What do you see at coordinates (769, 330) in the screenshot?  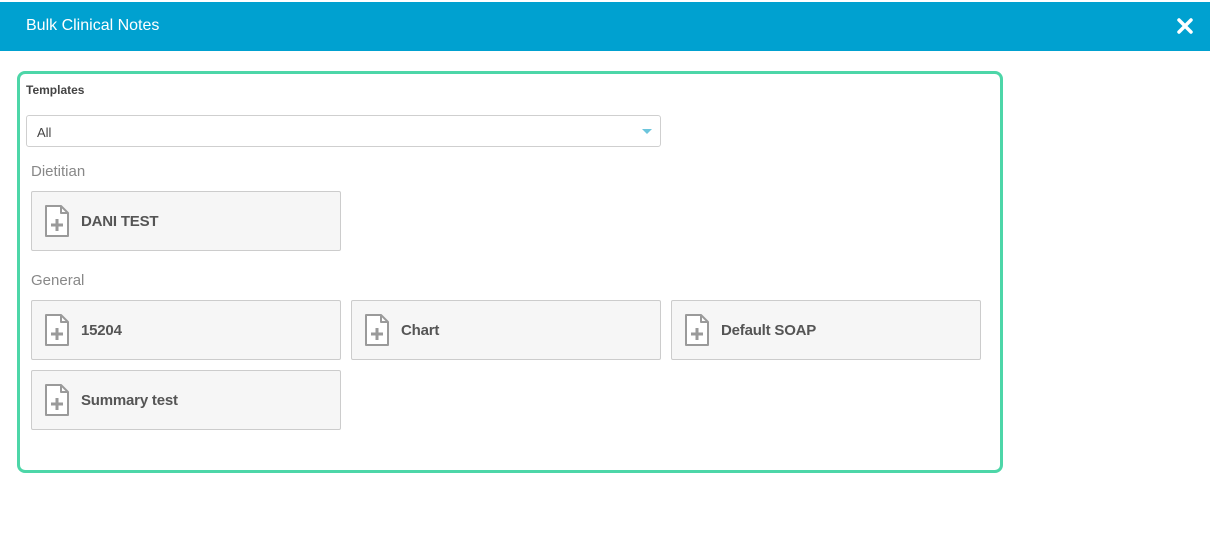 I see `template-card-label: Default SOAP` at bounding box center [769, 330].